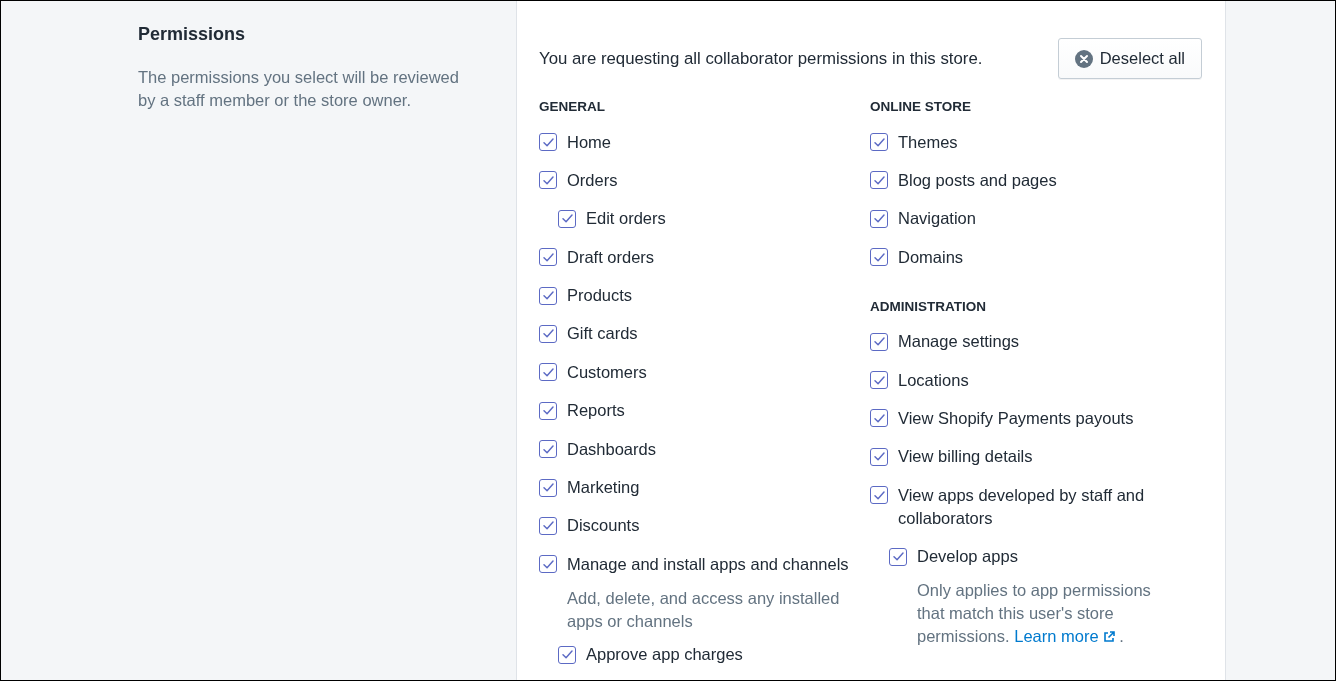  Describe the element at coordinates (1039, 506) in the screenshot. I see `checkbox-label: View apps developed by staff and collaborators` at that location.